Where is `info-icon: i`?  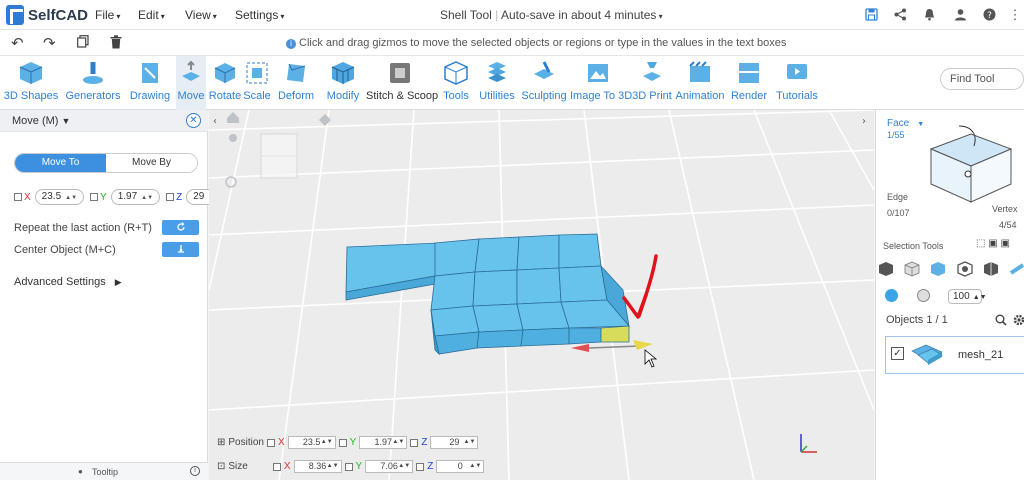 info-icon: i is located at coordinates (195, 471).